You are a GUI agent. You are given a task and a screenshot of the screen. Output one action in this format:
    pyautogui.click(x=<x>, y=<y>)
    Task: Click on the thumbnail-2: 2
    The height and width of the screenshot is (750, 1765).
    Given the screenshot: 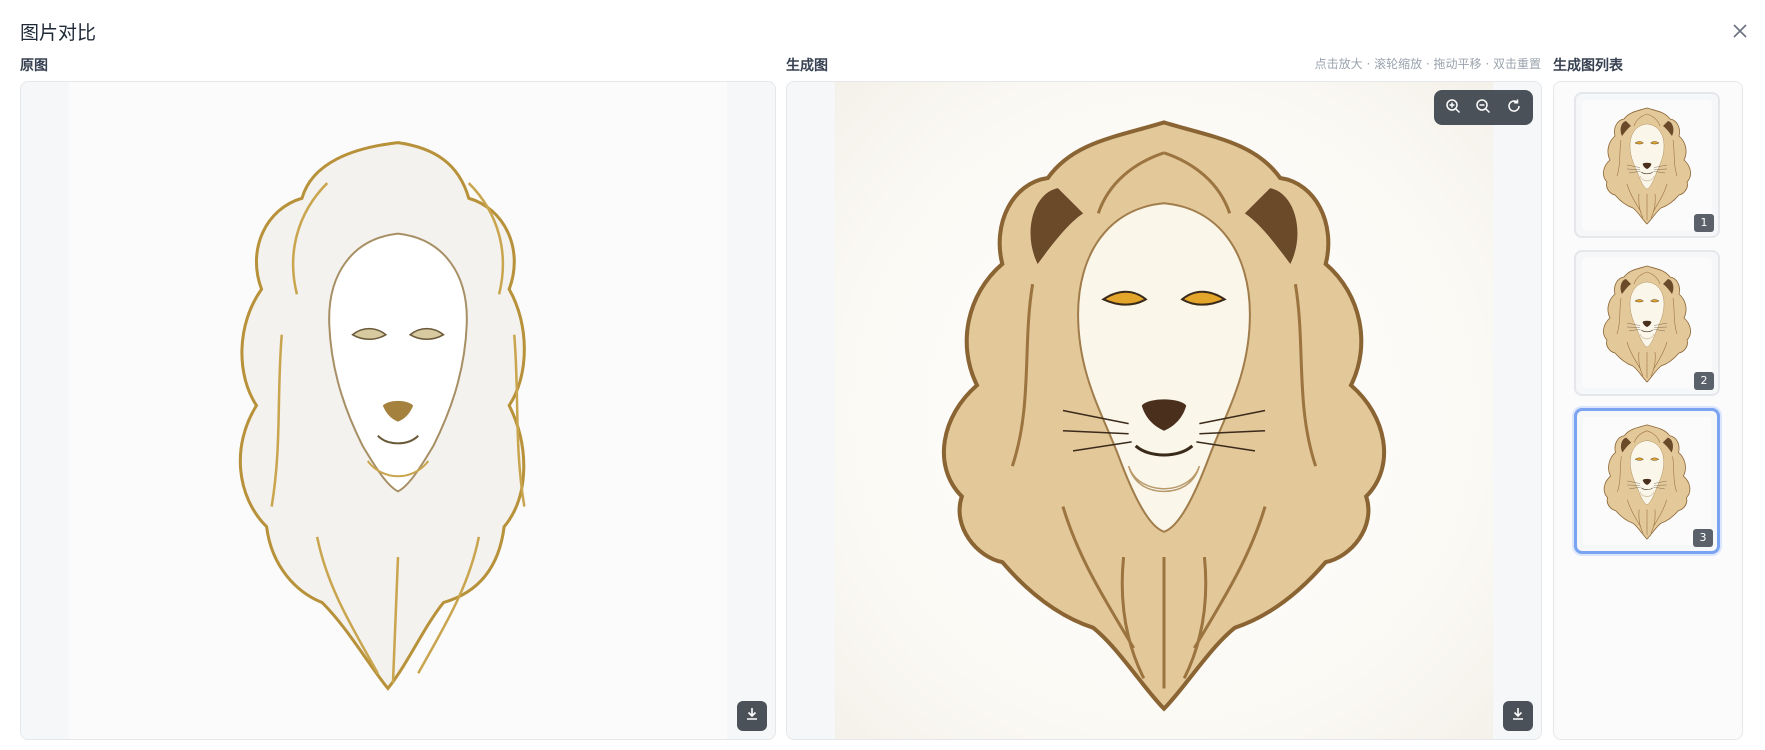 What is the action you would take?
    pyautogui.click(x=1647, y=323)
    